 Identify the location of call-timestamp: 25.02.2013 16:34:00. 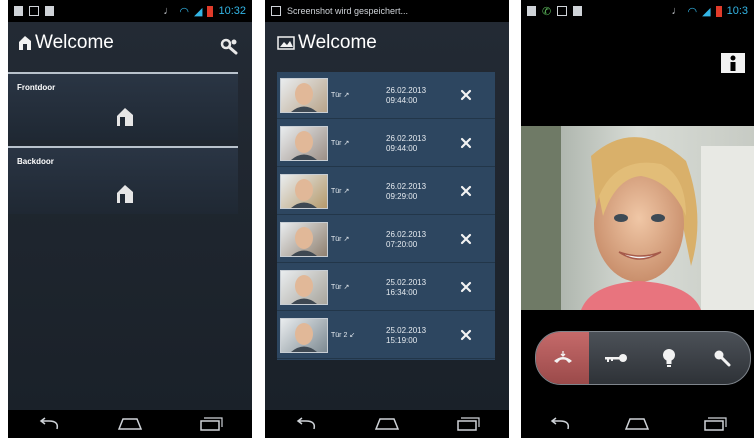
(406, 288).